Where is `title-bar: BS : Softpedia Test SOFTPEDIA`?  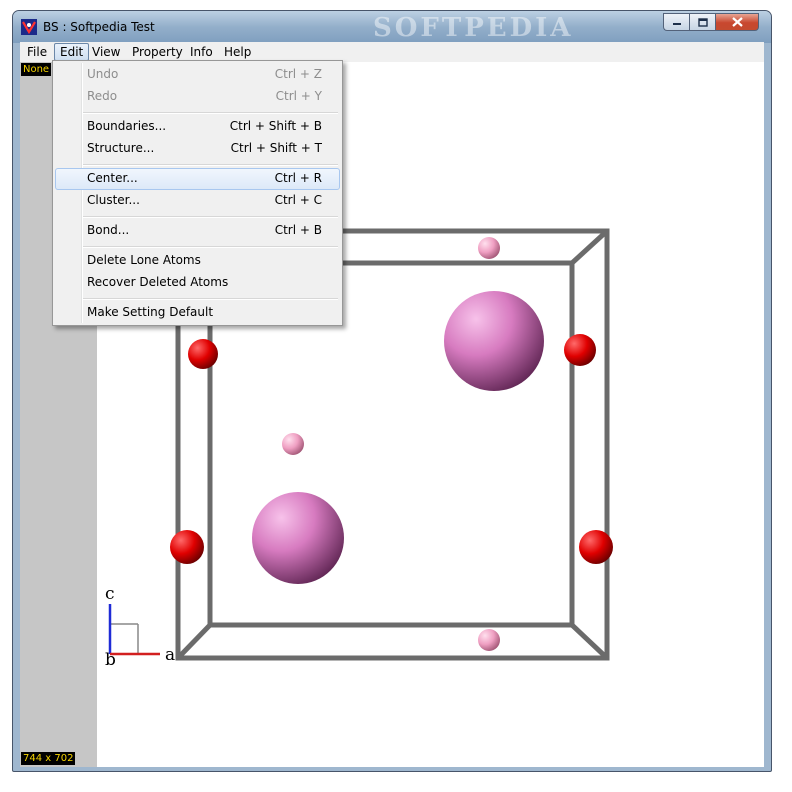
title-bar: BS : Softpedia Test SOFTPEDIA is located at coordinates (392, 27).